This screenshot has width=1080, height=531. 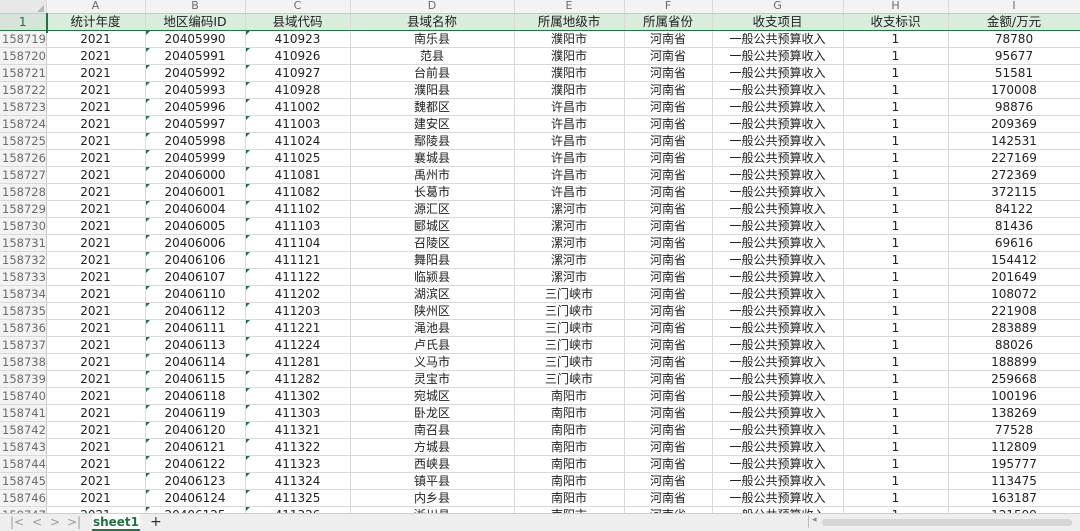 I want to click on table-cell: 77528, so click(x=1014, y=430).